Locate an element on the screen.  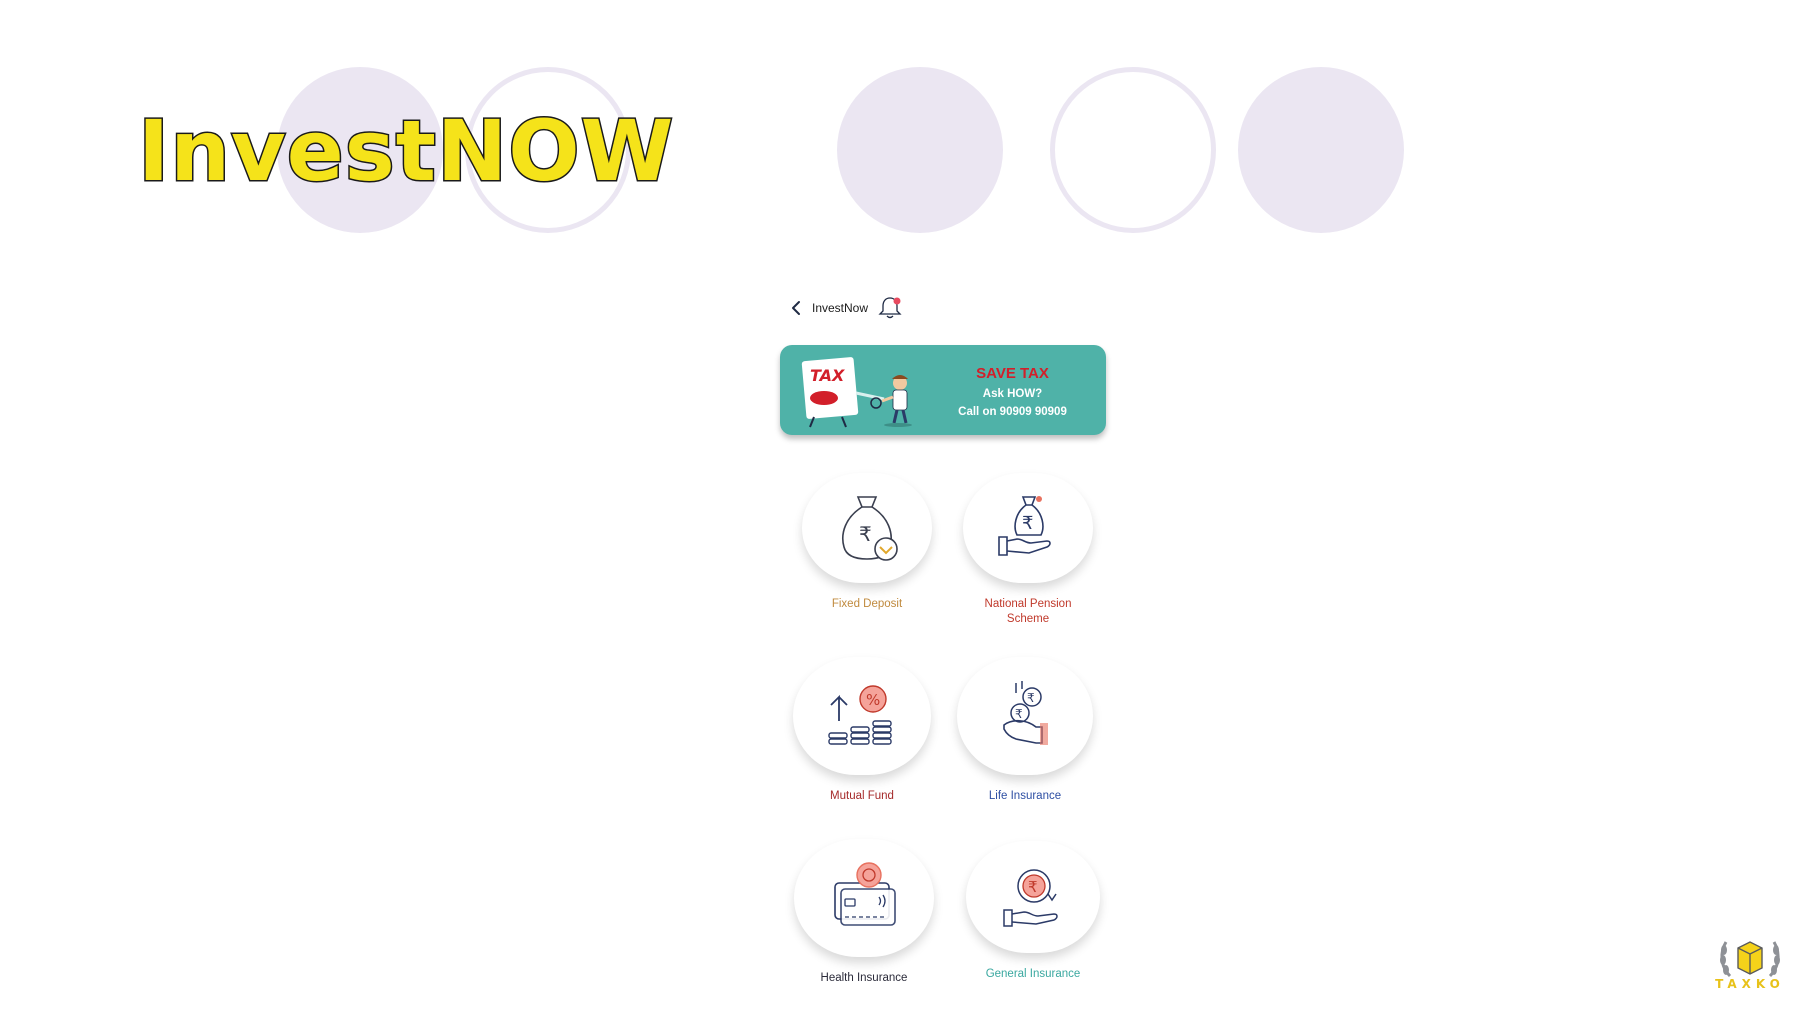
hand-money-bag-icon: ₹ is located at coordinates (1024, 526).